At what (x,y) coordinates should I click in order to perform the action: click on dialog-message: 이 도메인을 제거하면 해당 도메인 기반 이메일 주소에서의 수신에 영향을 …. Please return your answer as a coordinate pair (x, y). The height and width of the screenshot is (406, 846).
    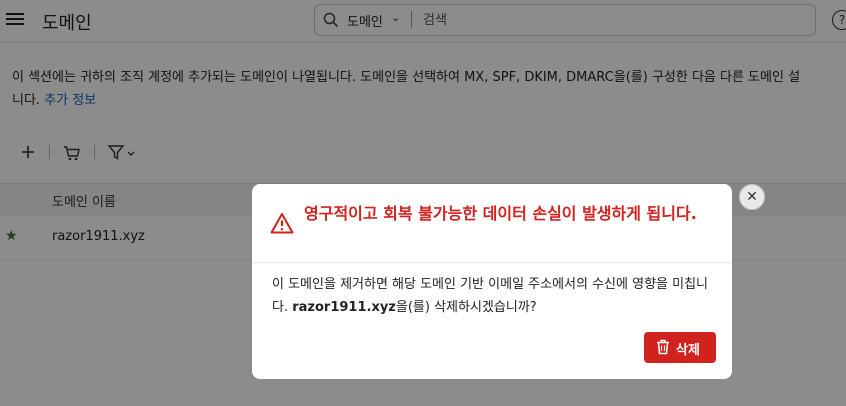
    Looking at the image, I should click on (490, 296).